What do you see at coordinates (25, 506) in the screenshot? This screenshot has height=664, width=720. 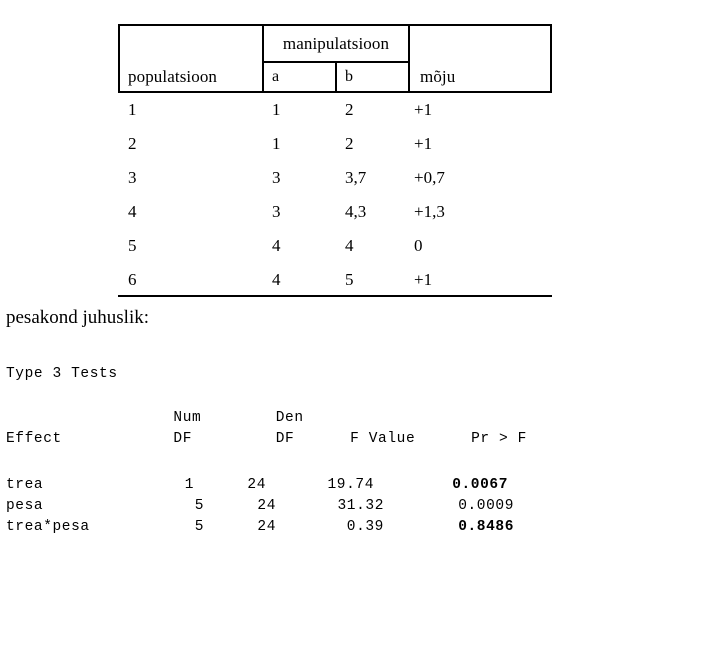 I see `cell-effect: pesa` at bounding box center [25, 506].